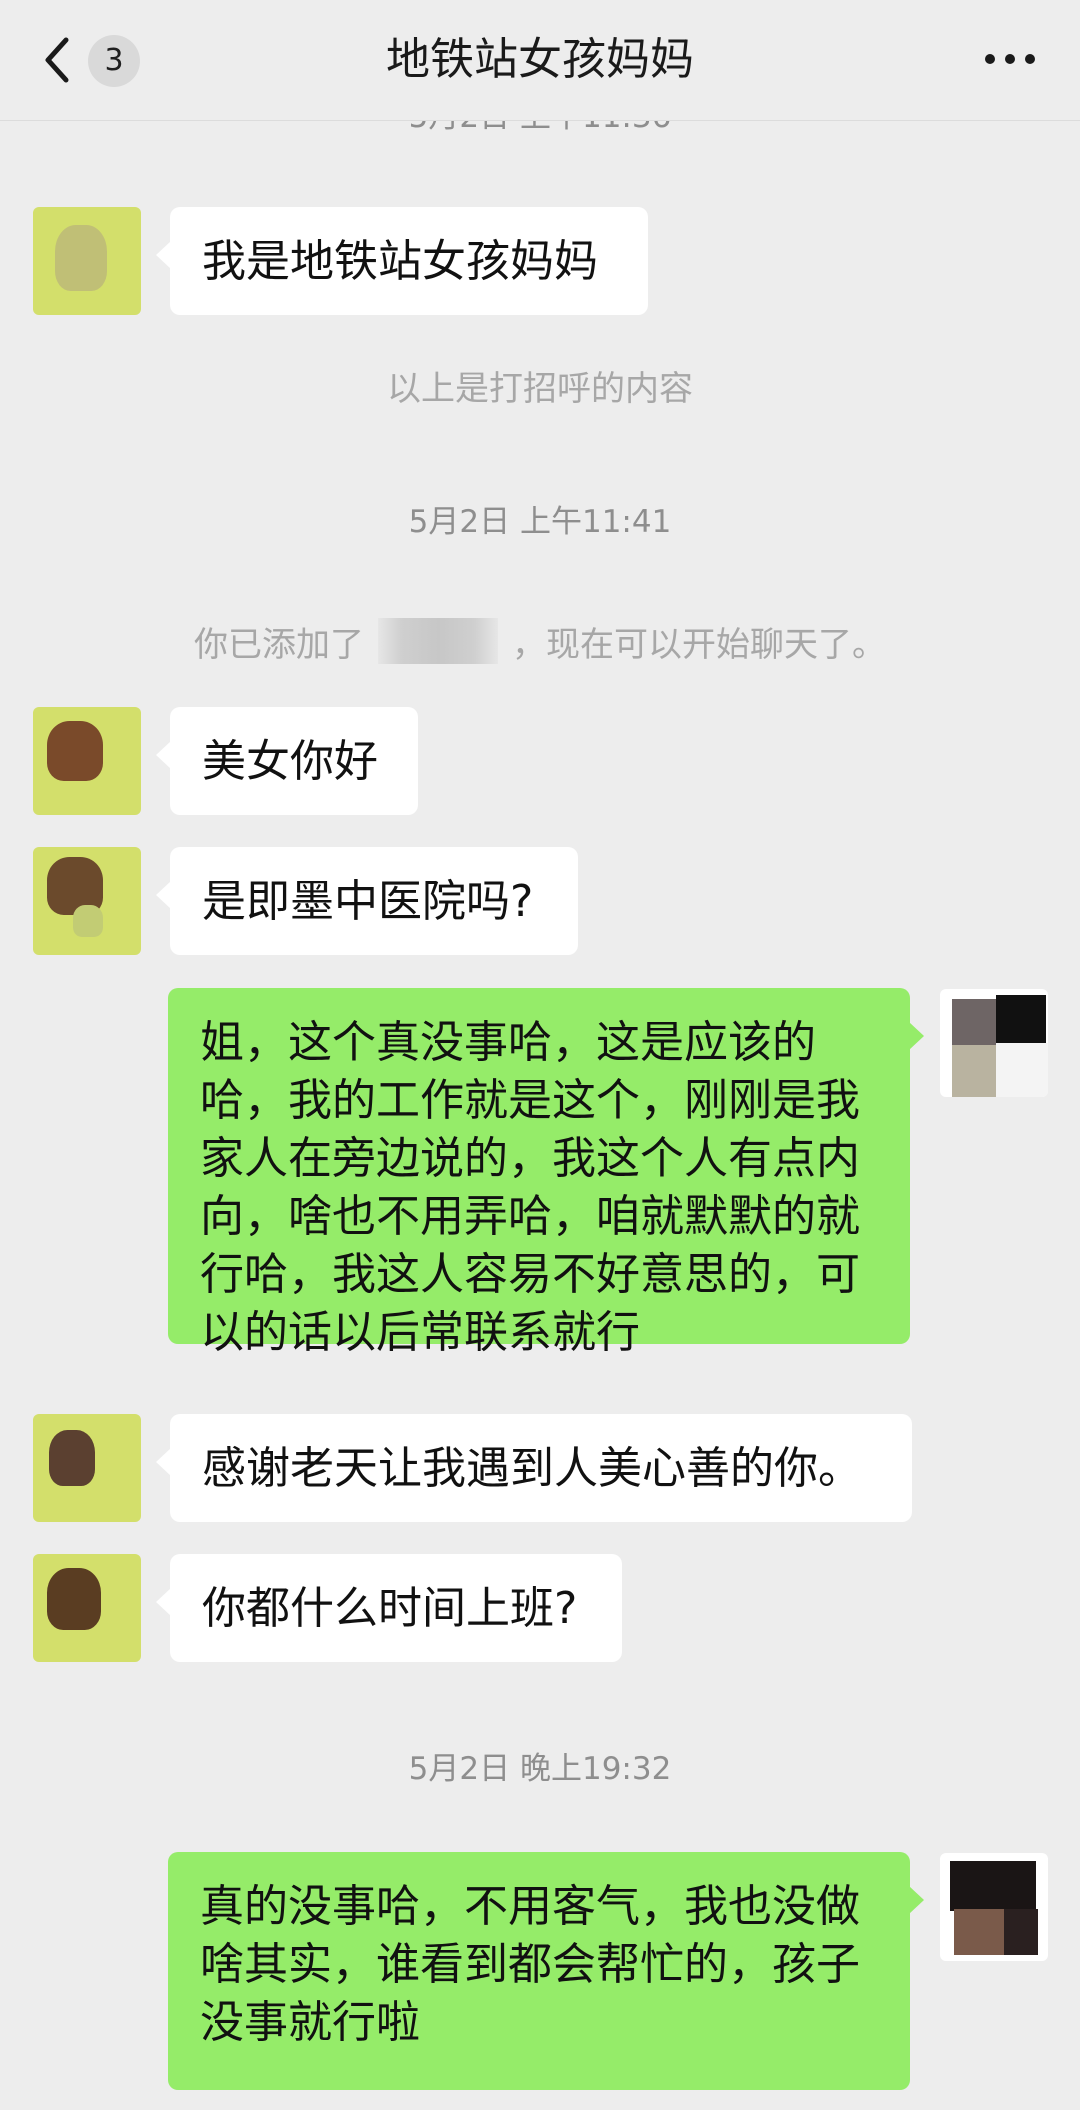 This screenshot has width=1080, height=2110. What do you see at coordinates (534, 1468) in the screenshot?
I see `message-bubble-thanks: 感谢老天让我遇到人美心善的你。` at bounding box center [534, 1468].